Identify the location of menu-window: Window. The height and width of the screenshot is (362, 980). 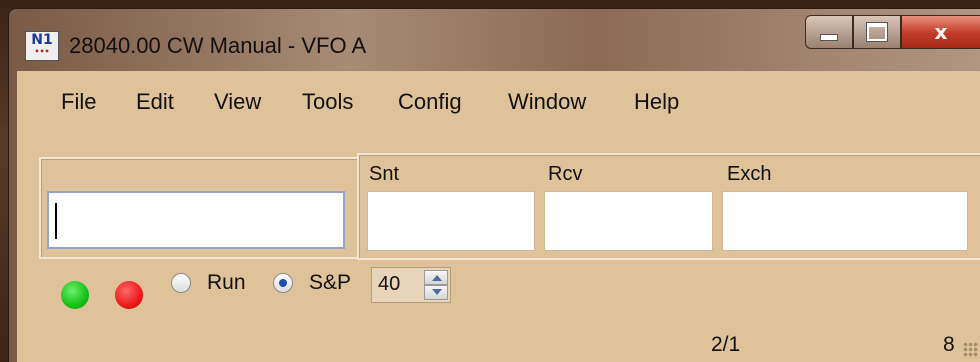
(547, 102).